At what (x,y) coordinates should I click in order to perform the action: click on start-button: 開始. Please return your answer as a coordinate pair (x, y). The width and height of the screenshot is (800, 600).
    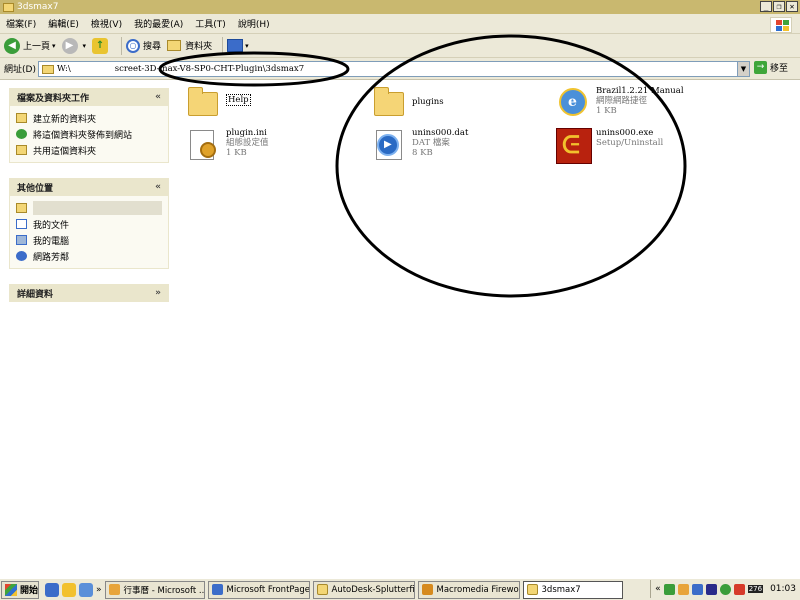
    Looking at the image, I should click on (20, 589).